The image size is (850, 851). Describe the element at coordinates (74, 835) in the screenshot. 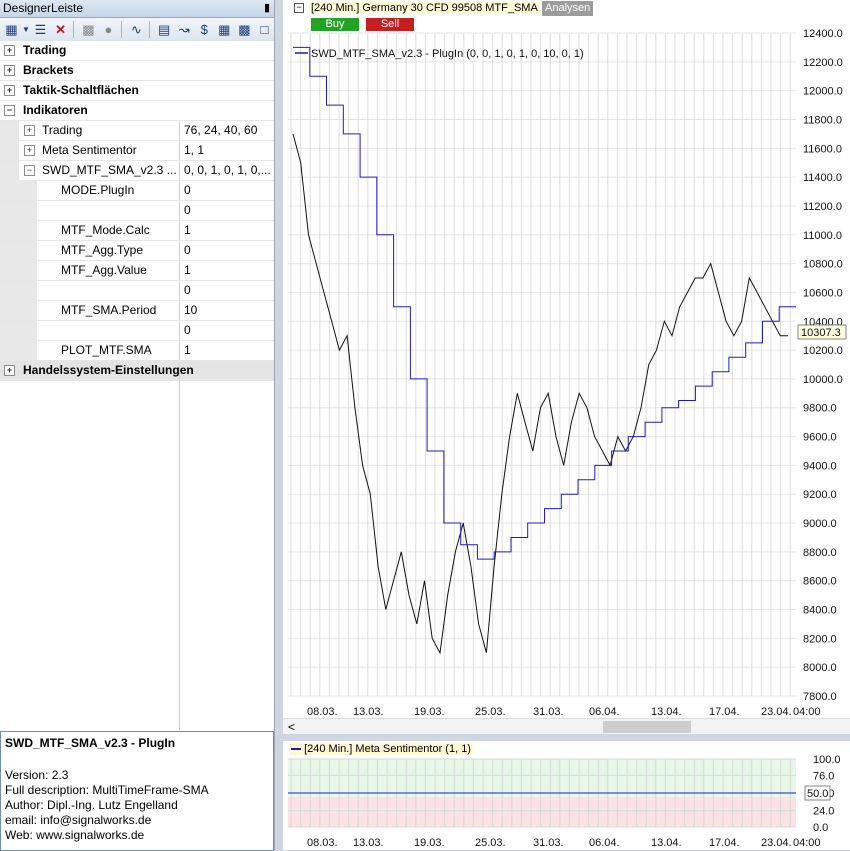

I see `description-web: Web: www.signalworks.de` at that location.